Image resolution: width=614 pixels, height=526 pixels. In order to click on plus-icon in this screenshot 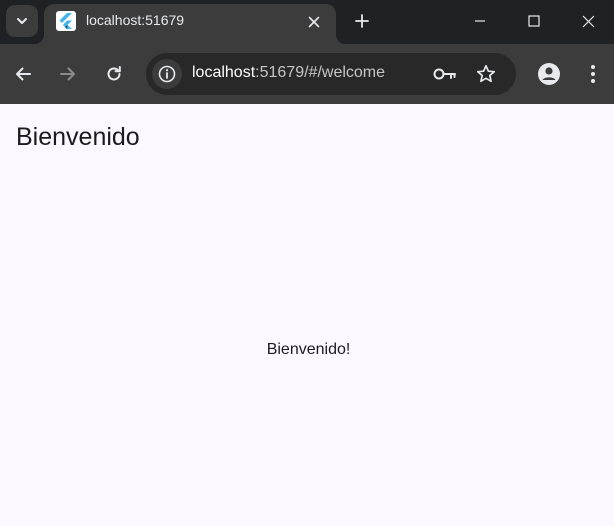, I will do `click(362, 21)`.